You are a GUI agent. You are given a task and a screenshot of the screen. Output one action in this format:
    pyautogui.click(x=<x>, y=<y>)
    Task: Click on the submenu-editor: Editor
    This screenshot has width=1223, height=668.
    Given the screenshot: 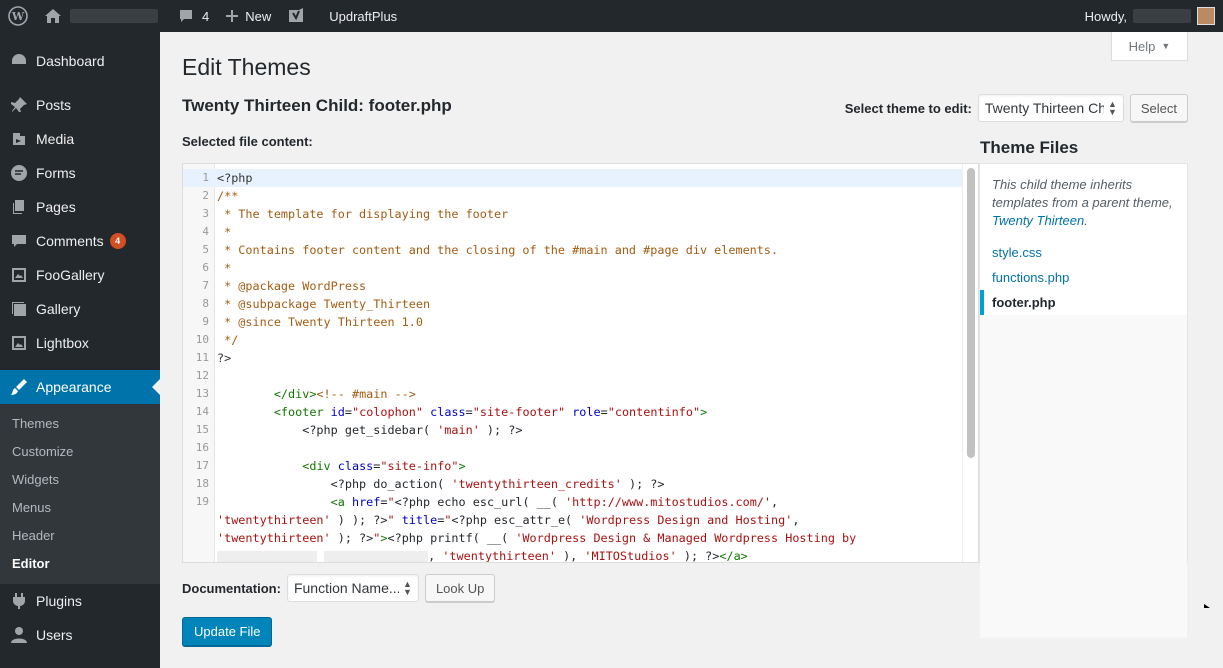 What is the action you would take?
    pyautogui.click(x=80, y=564)
    